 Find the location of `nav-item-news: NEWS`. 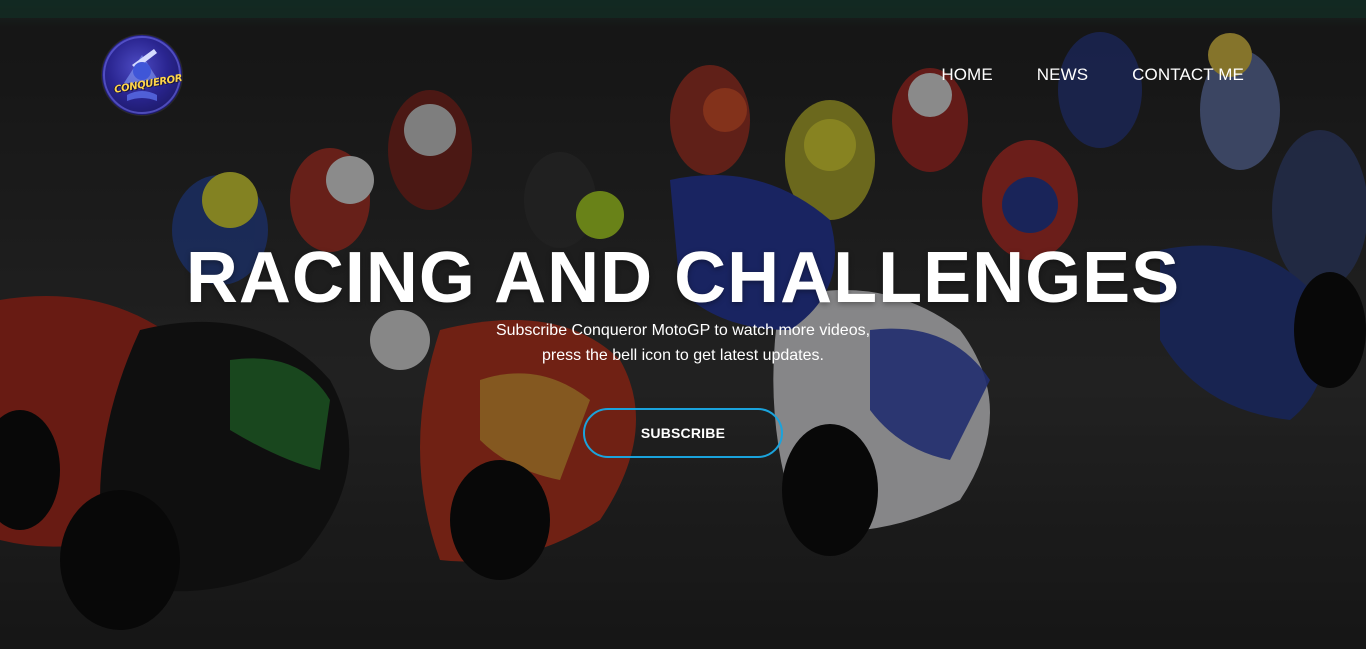

nav-item-news: NEWS is located at coordinates (1062, 75).